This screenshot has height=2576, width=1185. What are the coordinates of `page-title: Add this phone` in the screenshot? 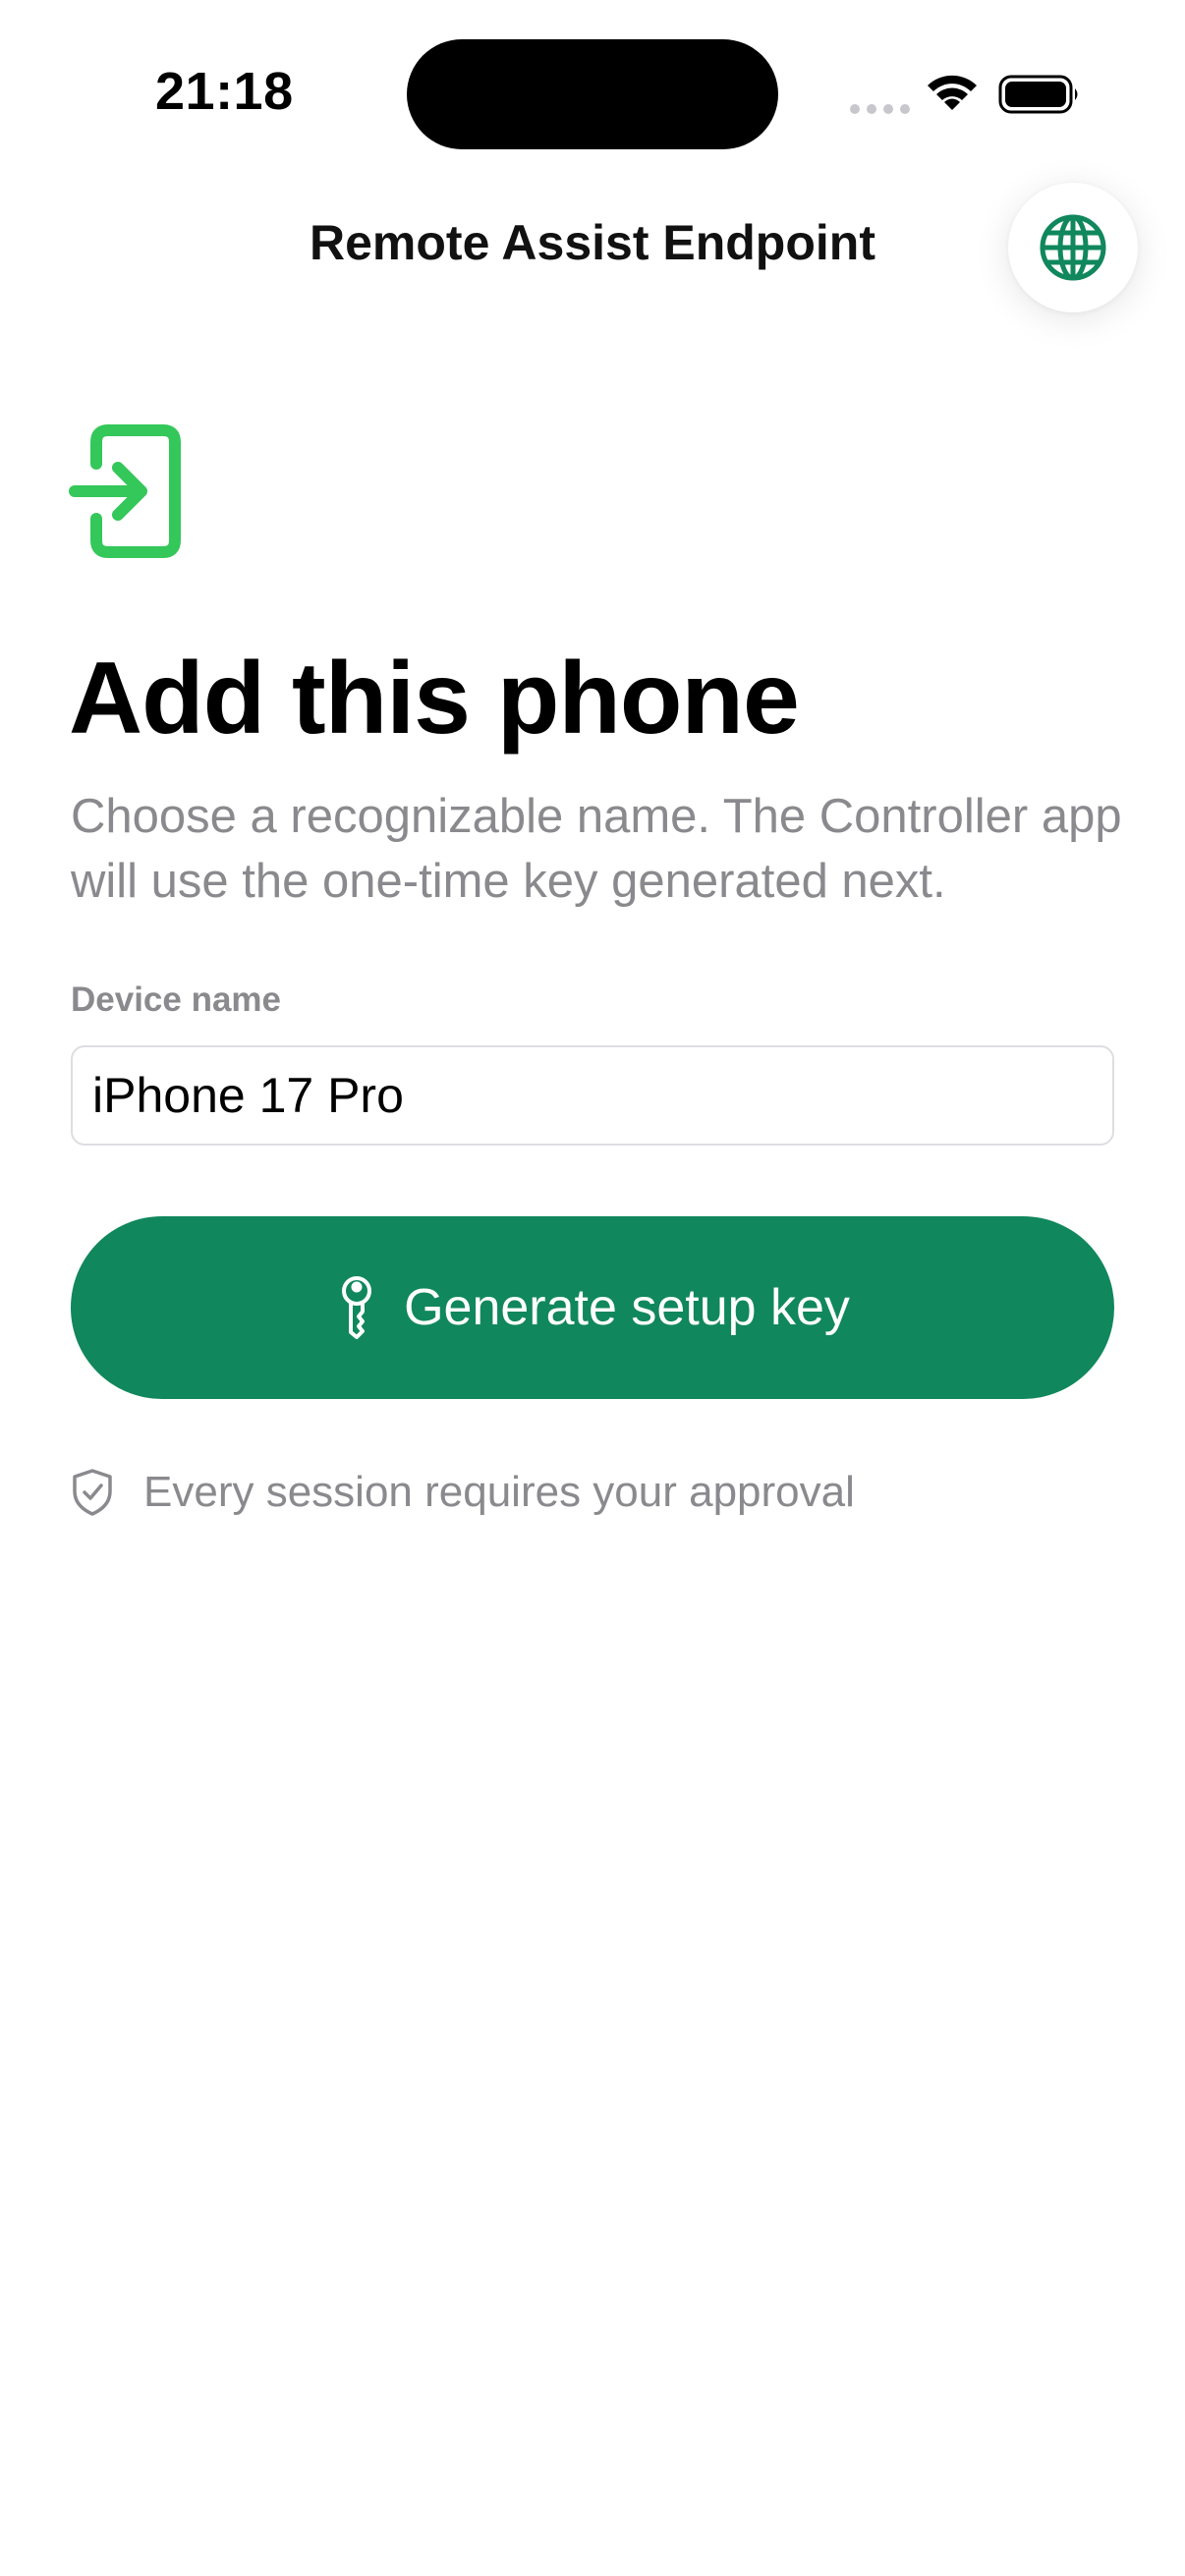 It's located at (435, 699).